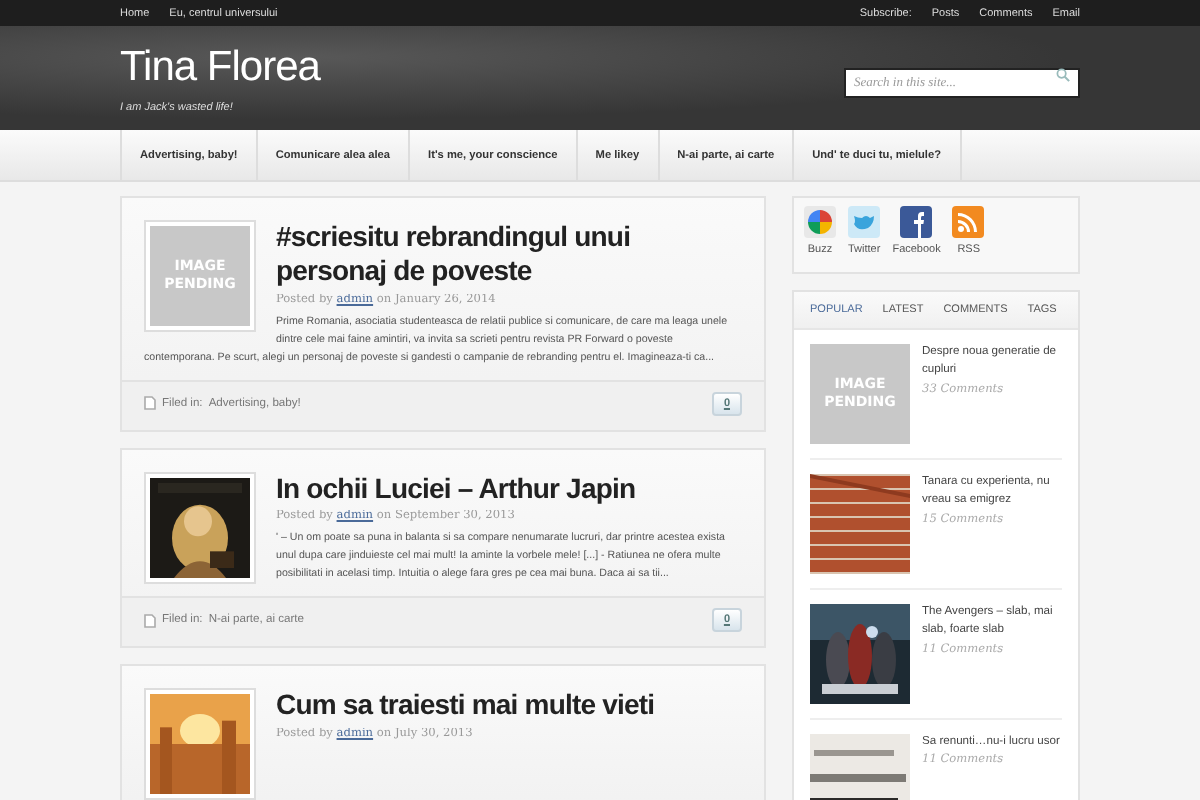 The image size is (1200, 800). What do you see at coordinates (968, 222) in the screenshot?
I see `rss-icon` at bounding box center [968, 222].